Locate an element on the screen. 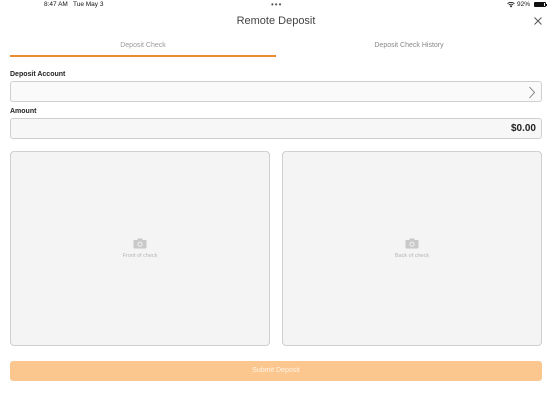  back-of-check-caption: Back of check is located at coordinates (412, 256).